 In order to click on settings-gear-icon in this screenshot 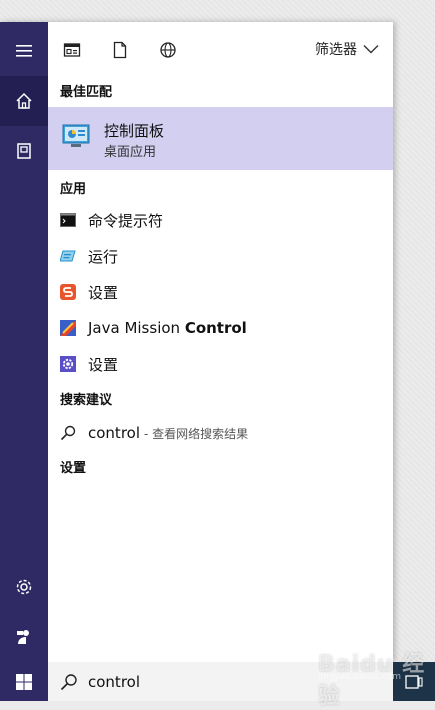, I will do `click(68, 364)`.